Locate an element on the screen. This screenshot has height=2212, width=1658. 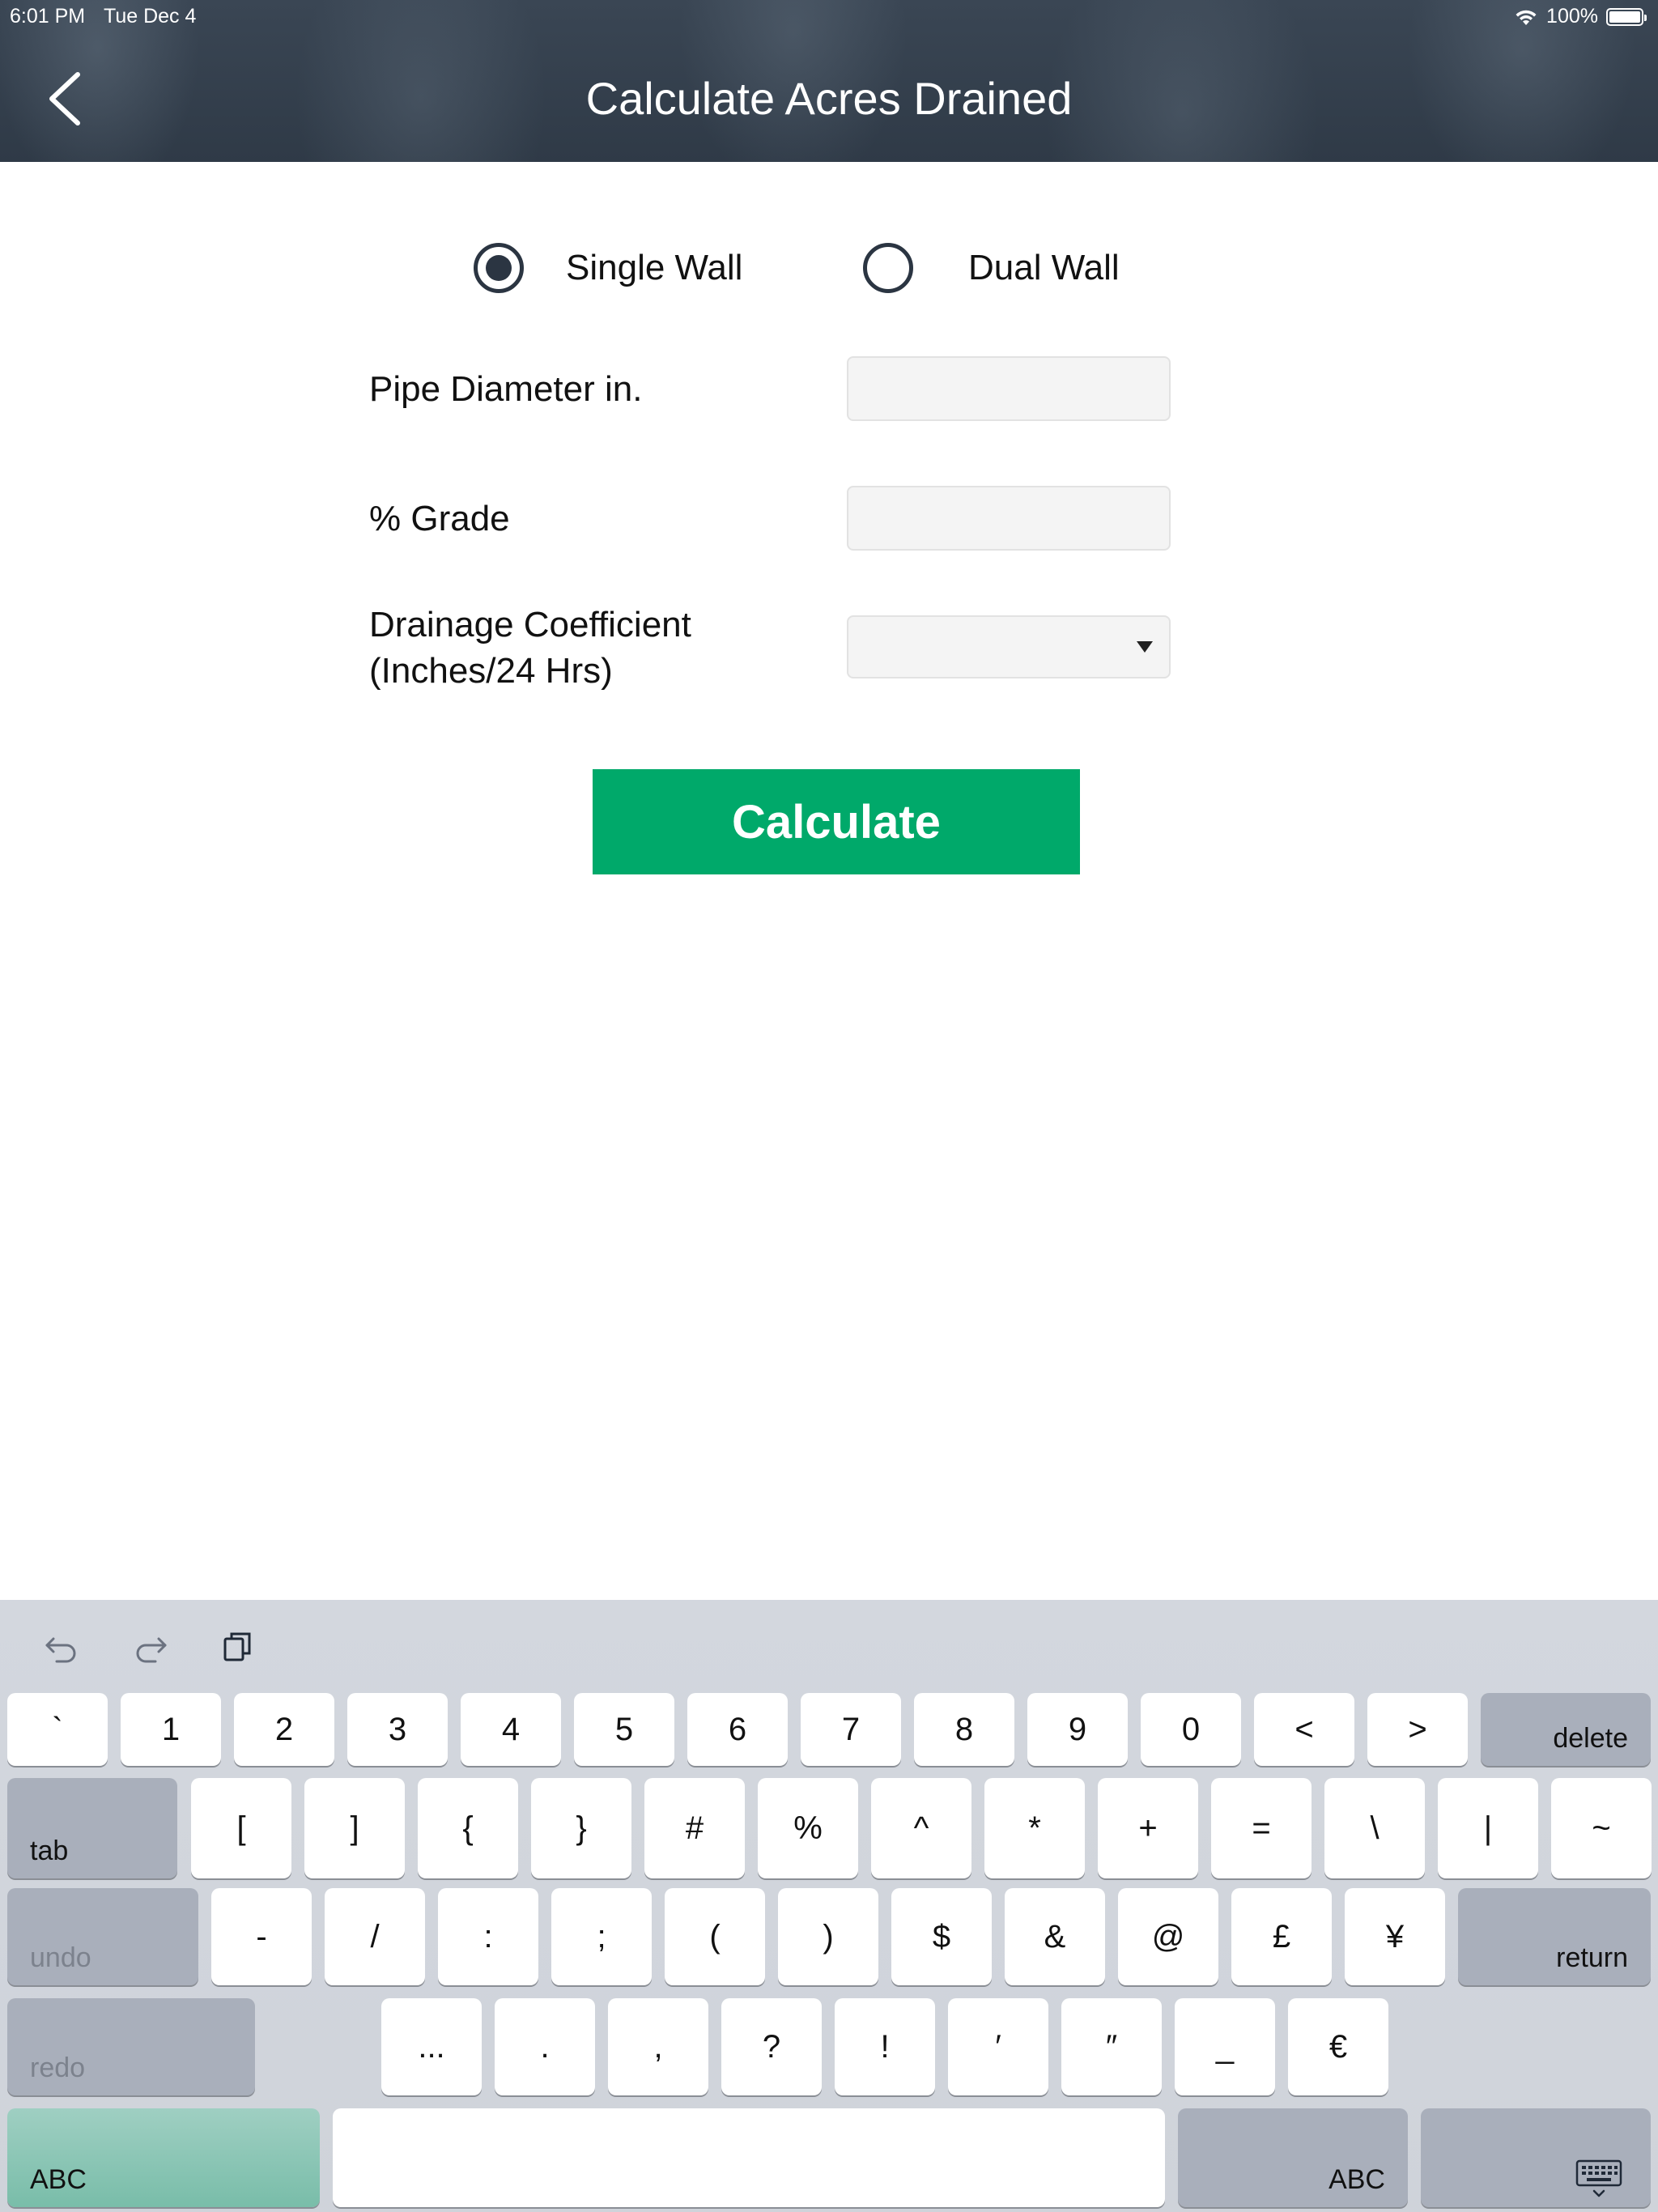
grade-label: % Grade is located at coordinates (439, 518).